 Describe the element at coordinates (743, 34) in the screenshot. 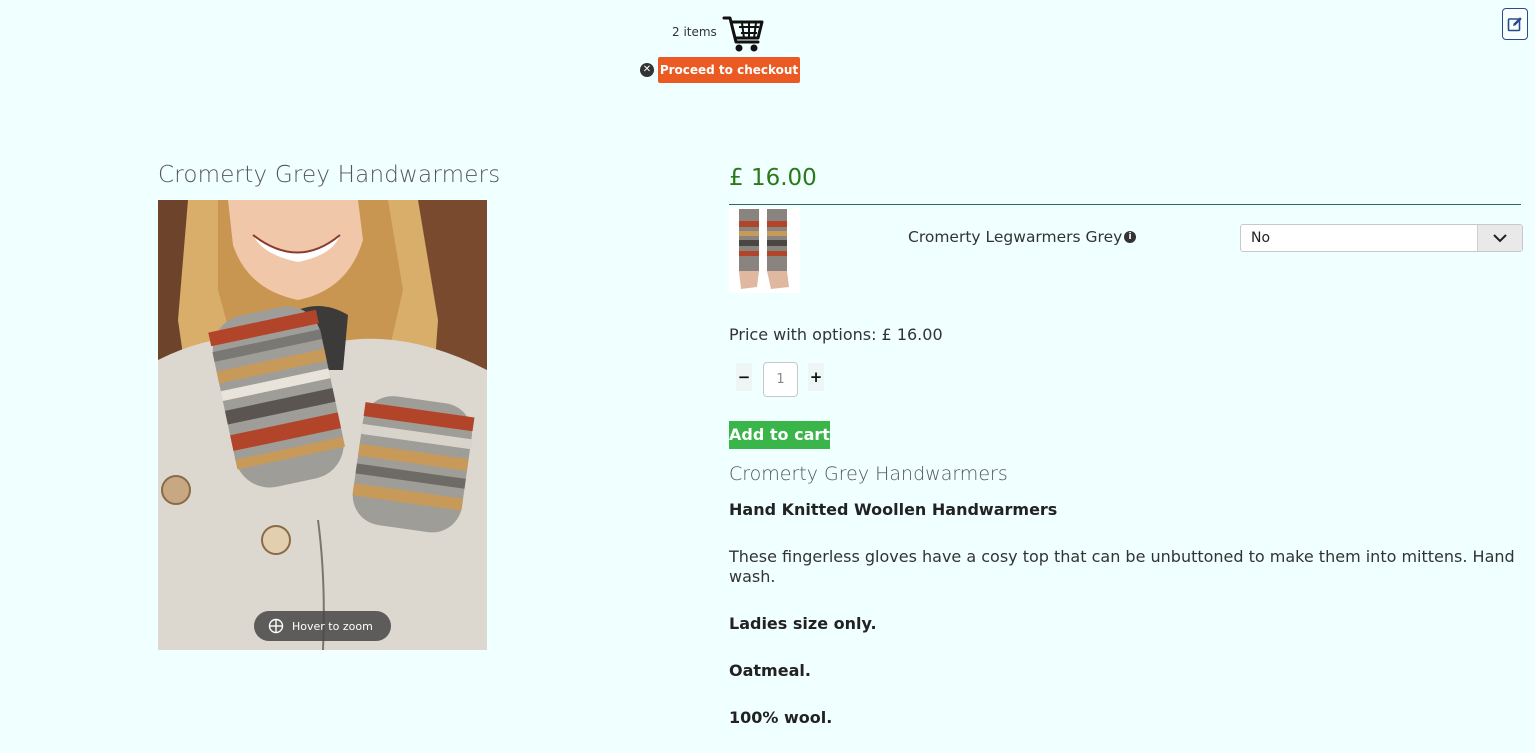

I see `cart-icon` at that location.